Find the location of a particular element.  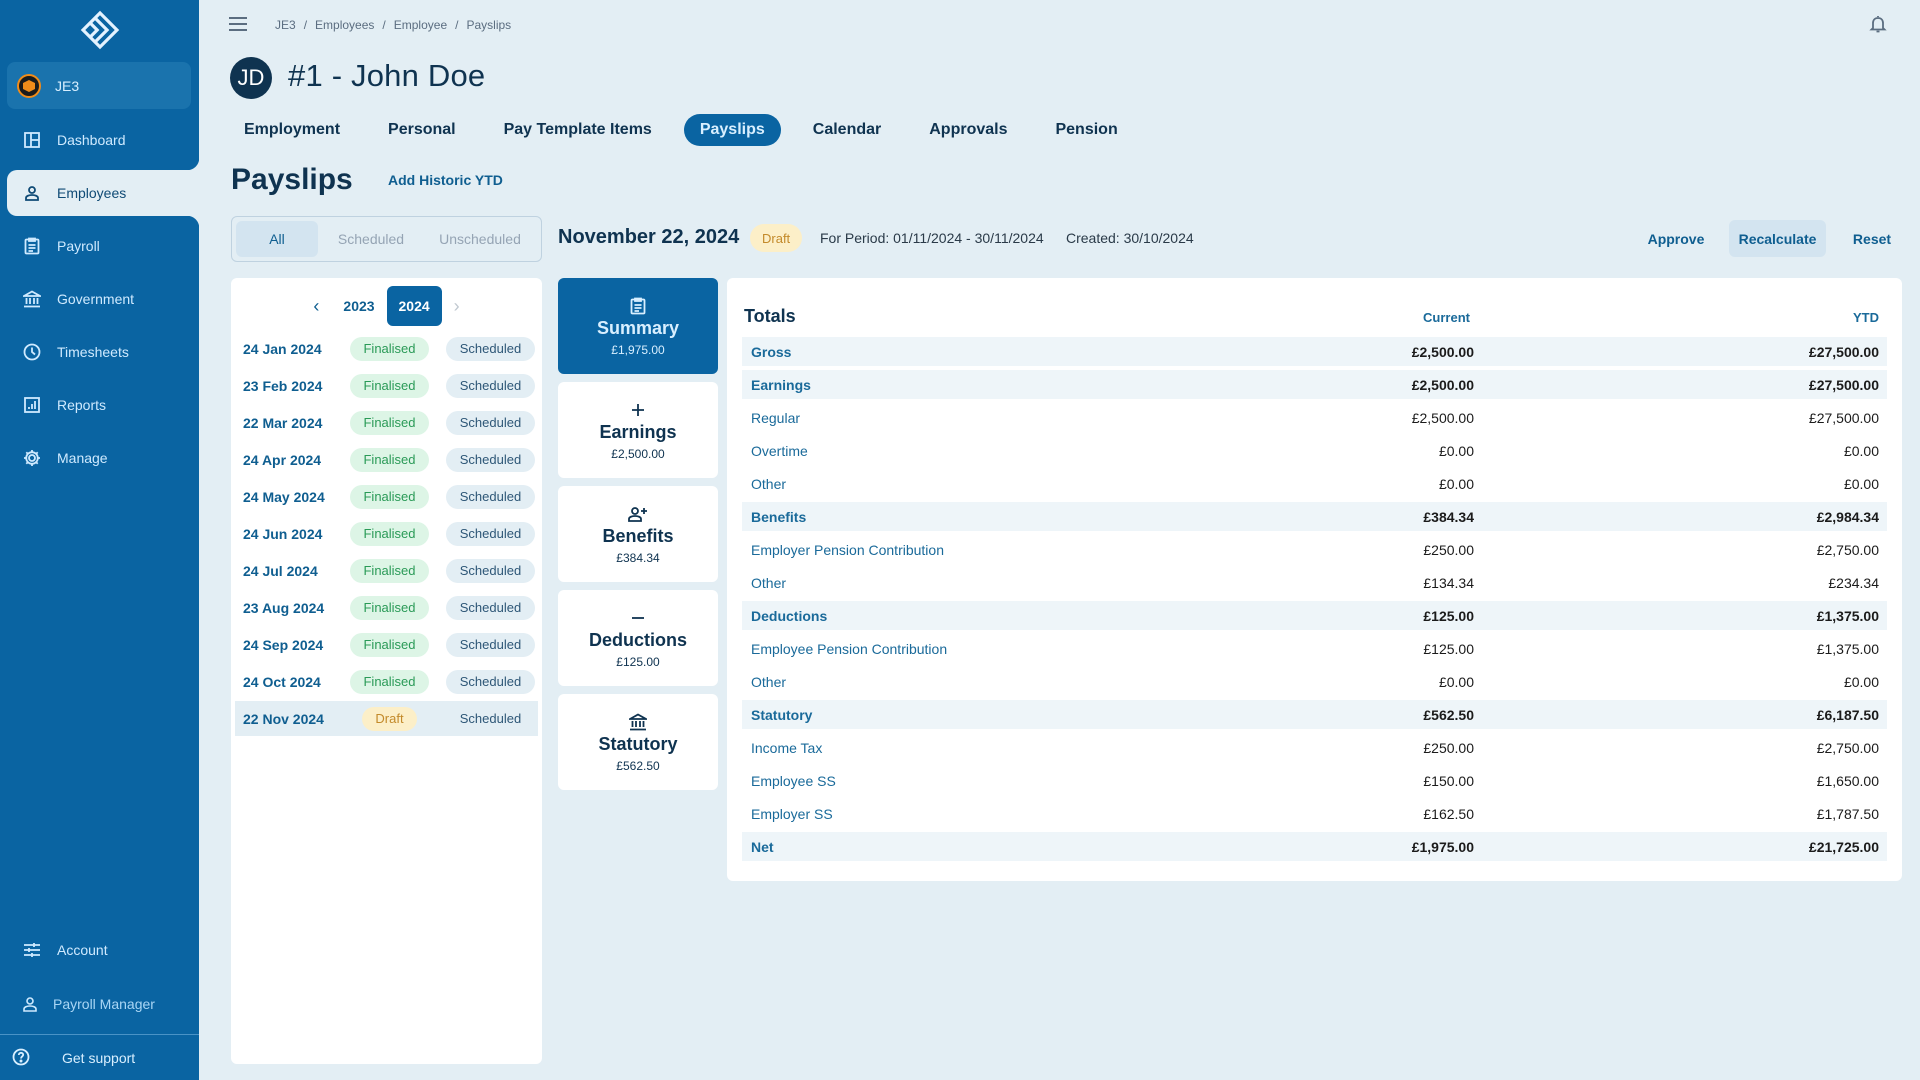

reset-button: Reset is located at coordinates (1872, 238).